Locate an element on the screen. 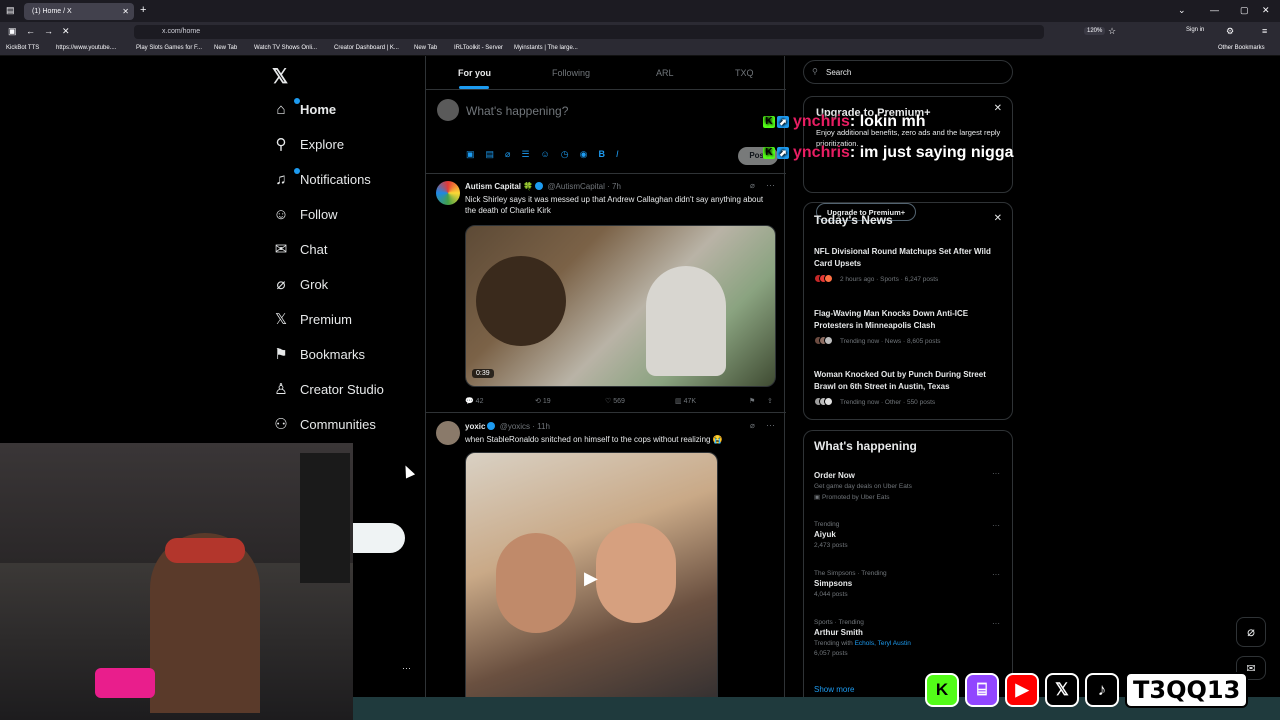 The height and width of the screenshot is (720, 1280). bold-icon: B is located at coordinates (601, 154).